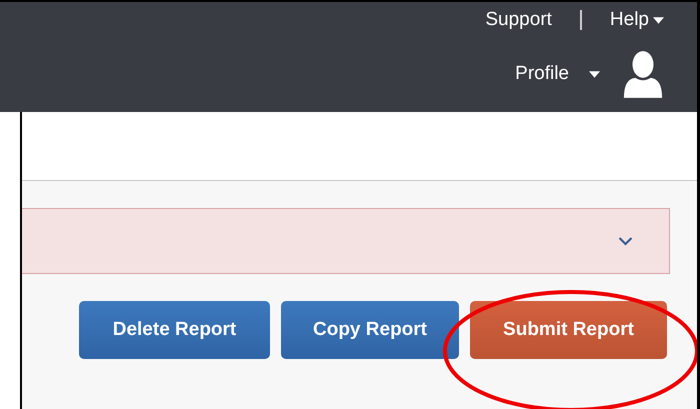  I want to click on profile-menu: Profile, so click(557, 74).